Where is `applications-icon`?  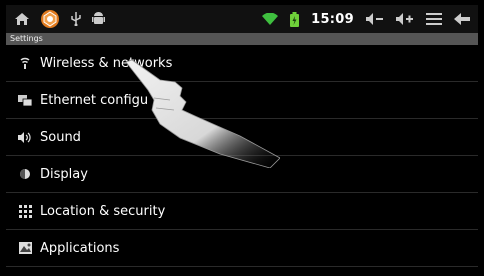
applications-icon is located at coordinates (25, 248).